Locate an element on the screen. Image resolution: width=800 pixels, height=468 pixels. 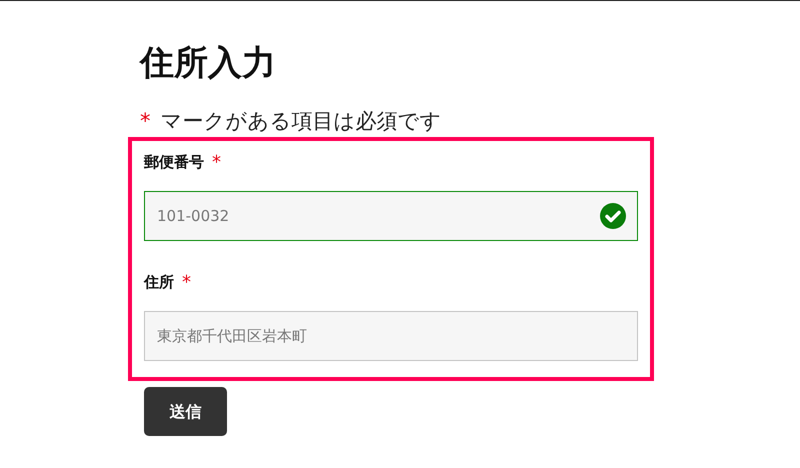
field-label: 郵便番号 is located at coordinates (174, 162).